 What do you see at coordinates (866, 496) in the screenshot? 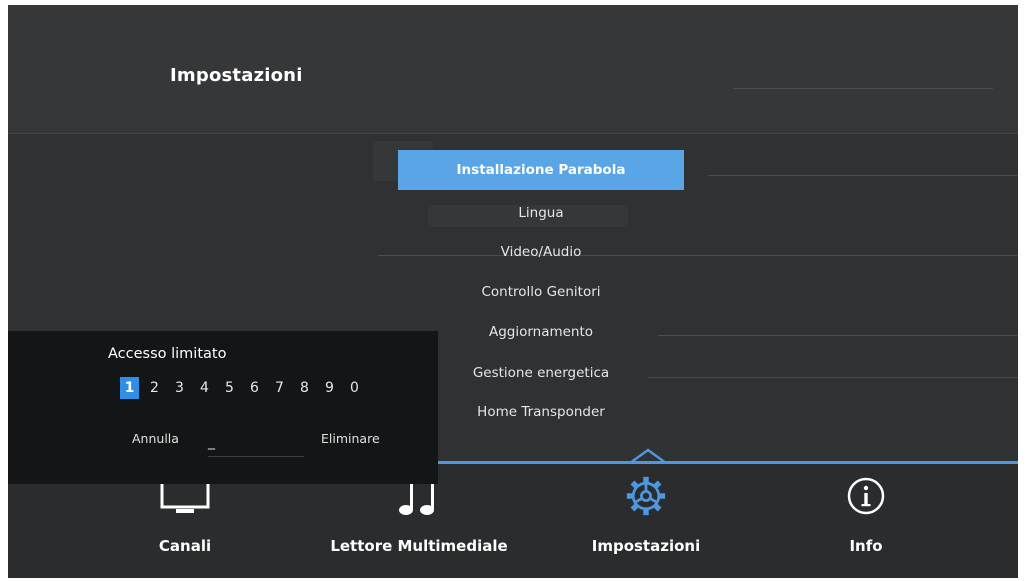
I see `info-icon` at bounding box center [866, 496].